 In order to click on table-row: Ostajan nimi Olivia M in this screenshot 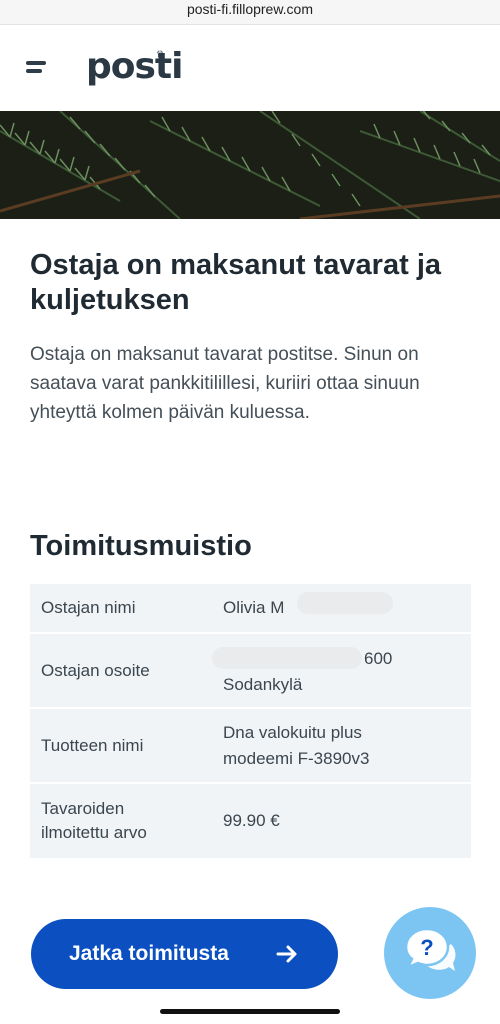, I will do `click(250, 609)`.